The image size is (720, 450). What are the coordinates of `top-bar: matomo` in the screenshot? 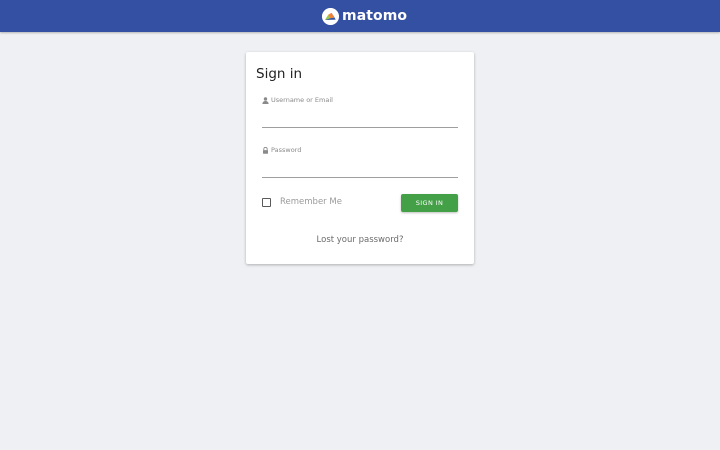 It's located at (360, 16).